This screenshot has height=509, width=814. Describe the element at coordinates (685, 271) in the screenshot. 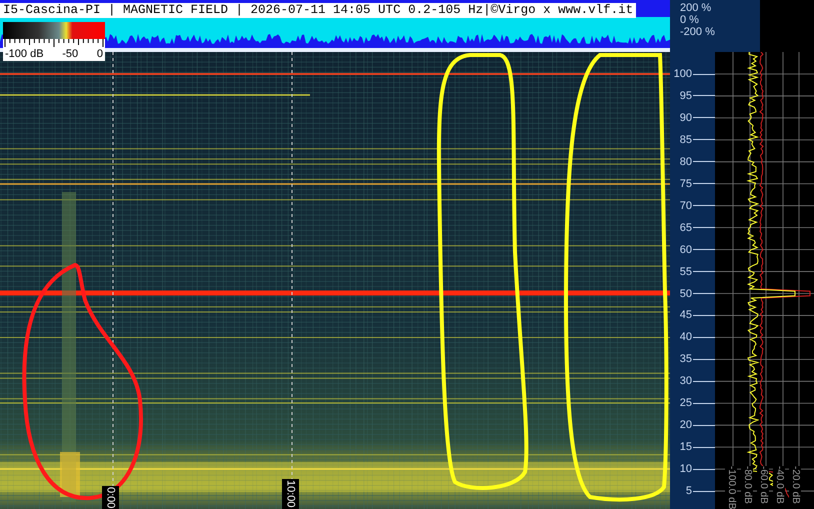

I see `frequency-label: 55` at that location.